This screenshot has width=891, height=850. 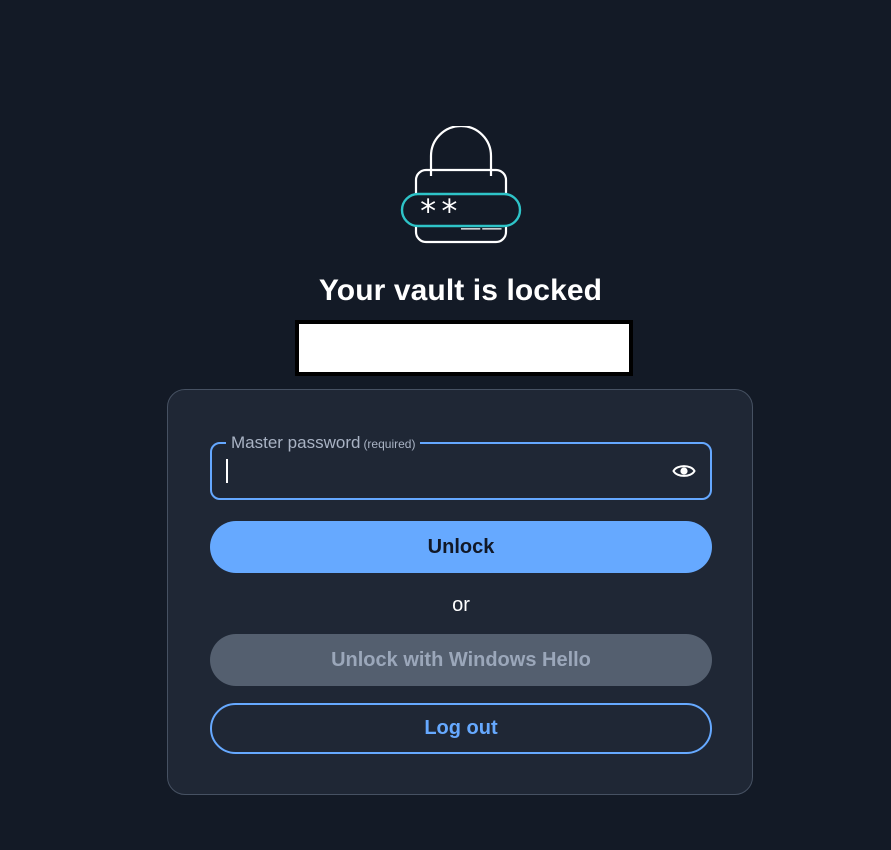 What do you see at coordinates (461, 728) in the screenshot?
I see `logout-button: Log out` at bounding box center [461, 728].